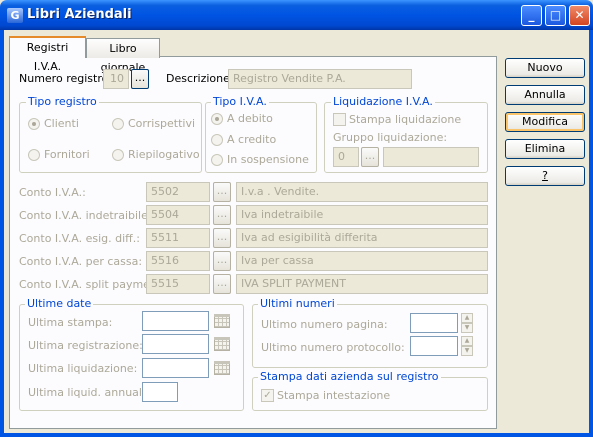  I want to click on tab-libro-giornale: Libro giornale, so click(123, 56).